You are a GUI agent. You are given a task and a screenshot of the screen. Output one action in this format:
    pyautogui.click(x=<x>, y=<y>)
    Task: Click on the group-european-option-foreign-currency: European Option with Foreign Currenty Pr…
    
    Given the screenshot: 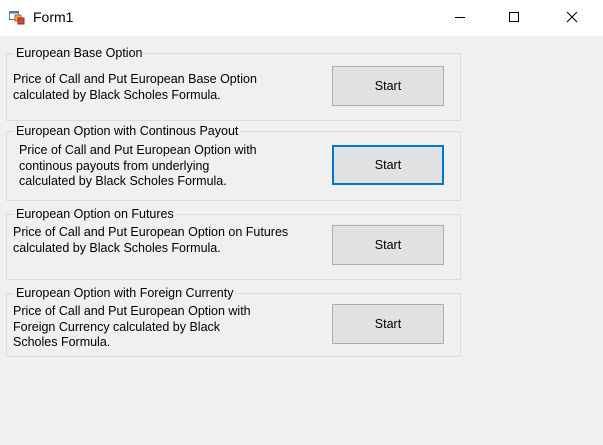 What is the action you would take?
    pyautogui.click(x=233, y=321)
    